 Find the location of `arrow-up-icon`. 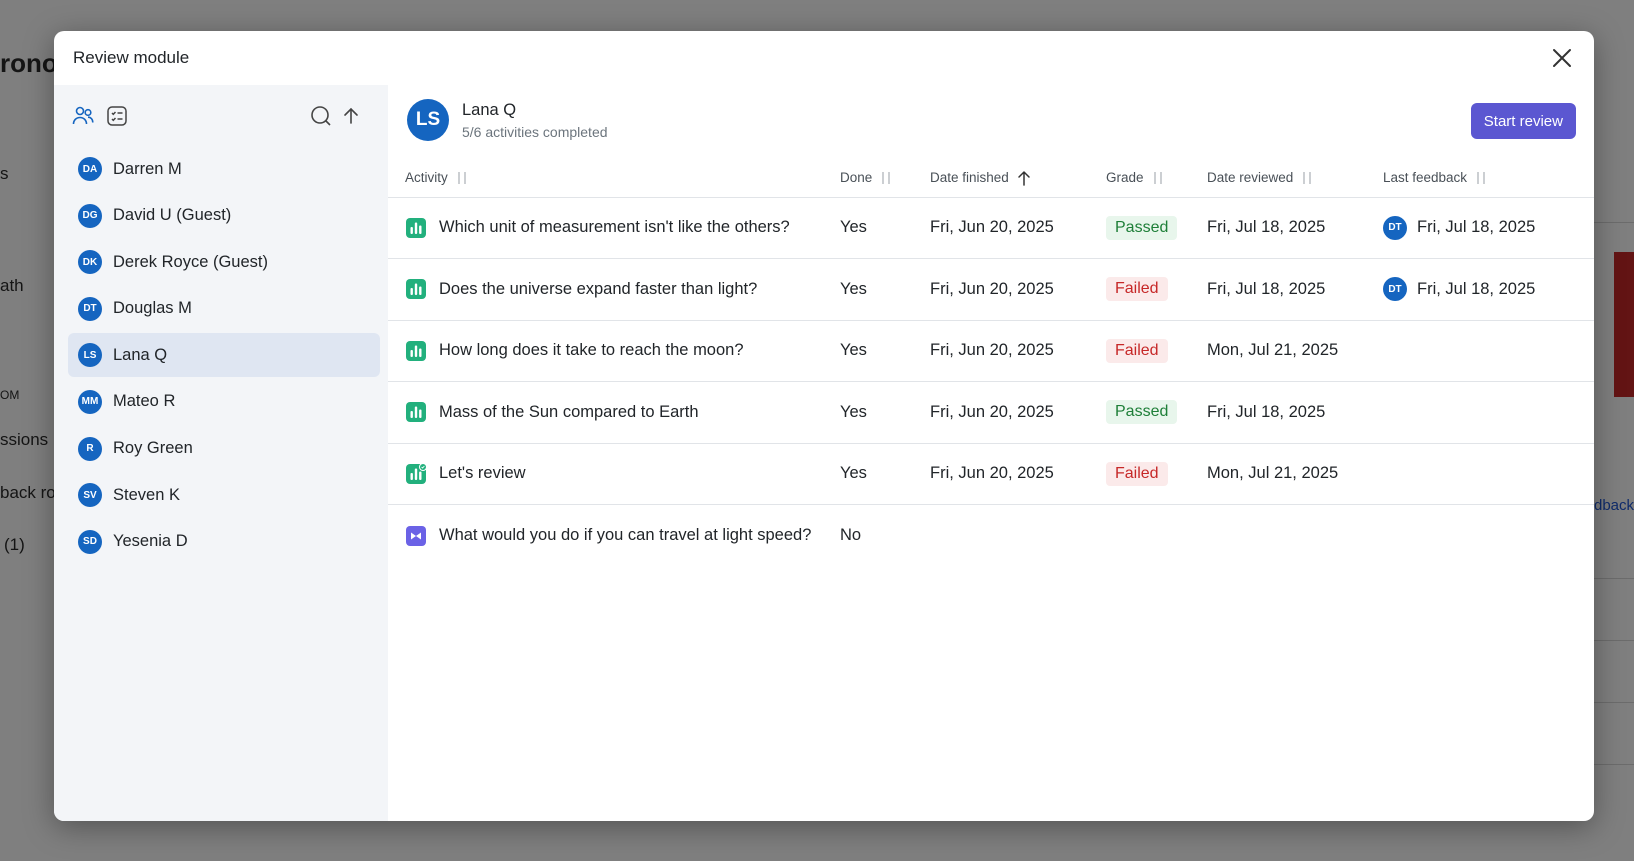

arrow-up-icon is located at coordinates (351, 115).